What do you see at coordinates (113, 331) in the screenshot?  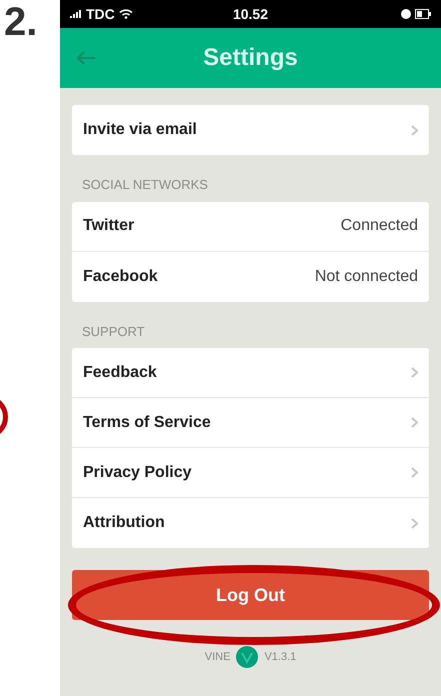 I see `section-heading: SUPPORT` at bounding box center [113, 331].